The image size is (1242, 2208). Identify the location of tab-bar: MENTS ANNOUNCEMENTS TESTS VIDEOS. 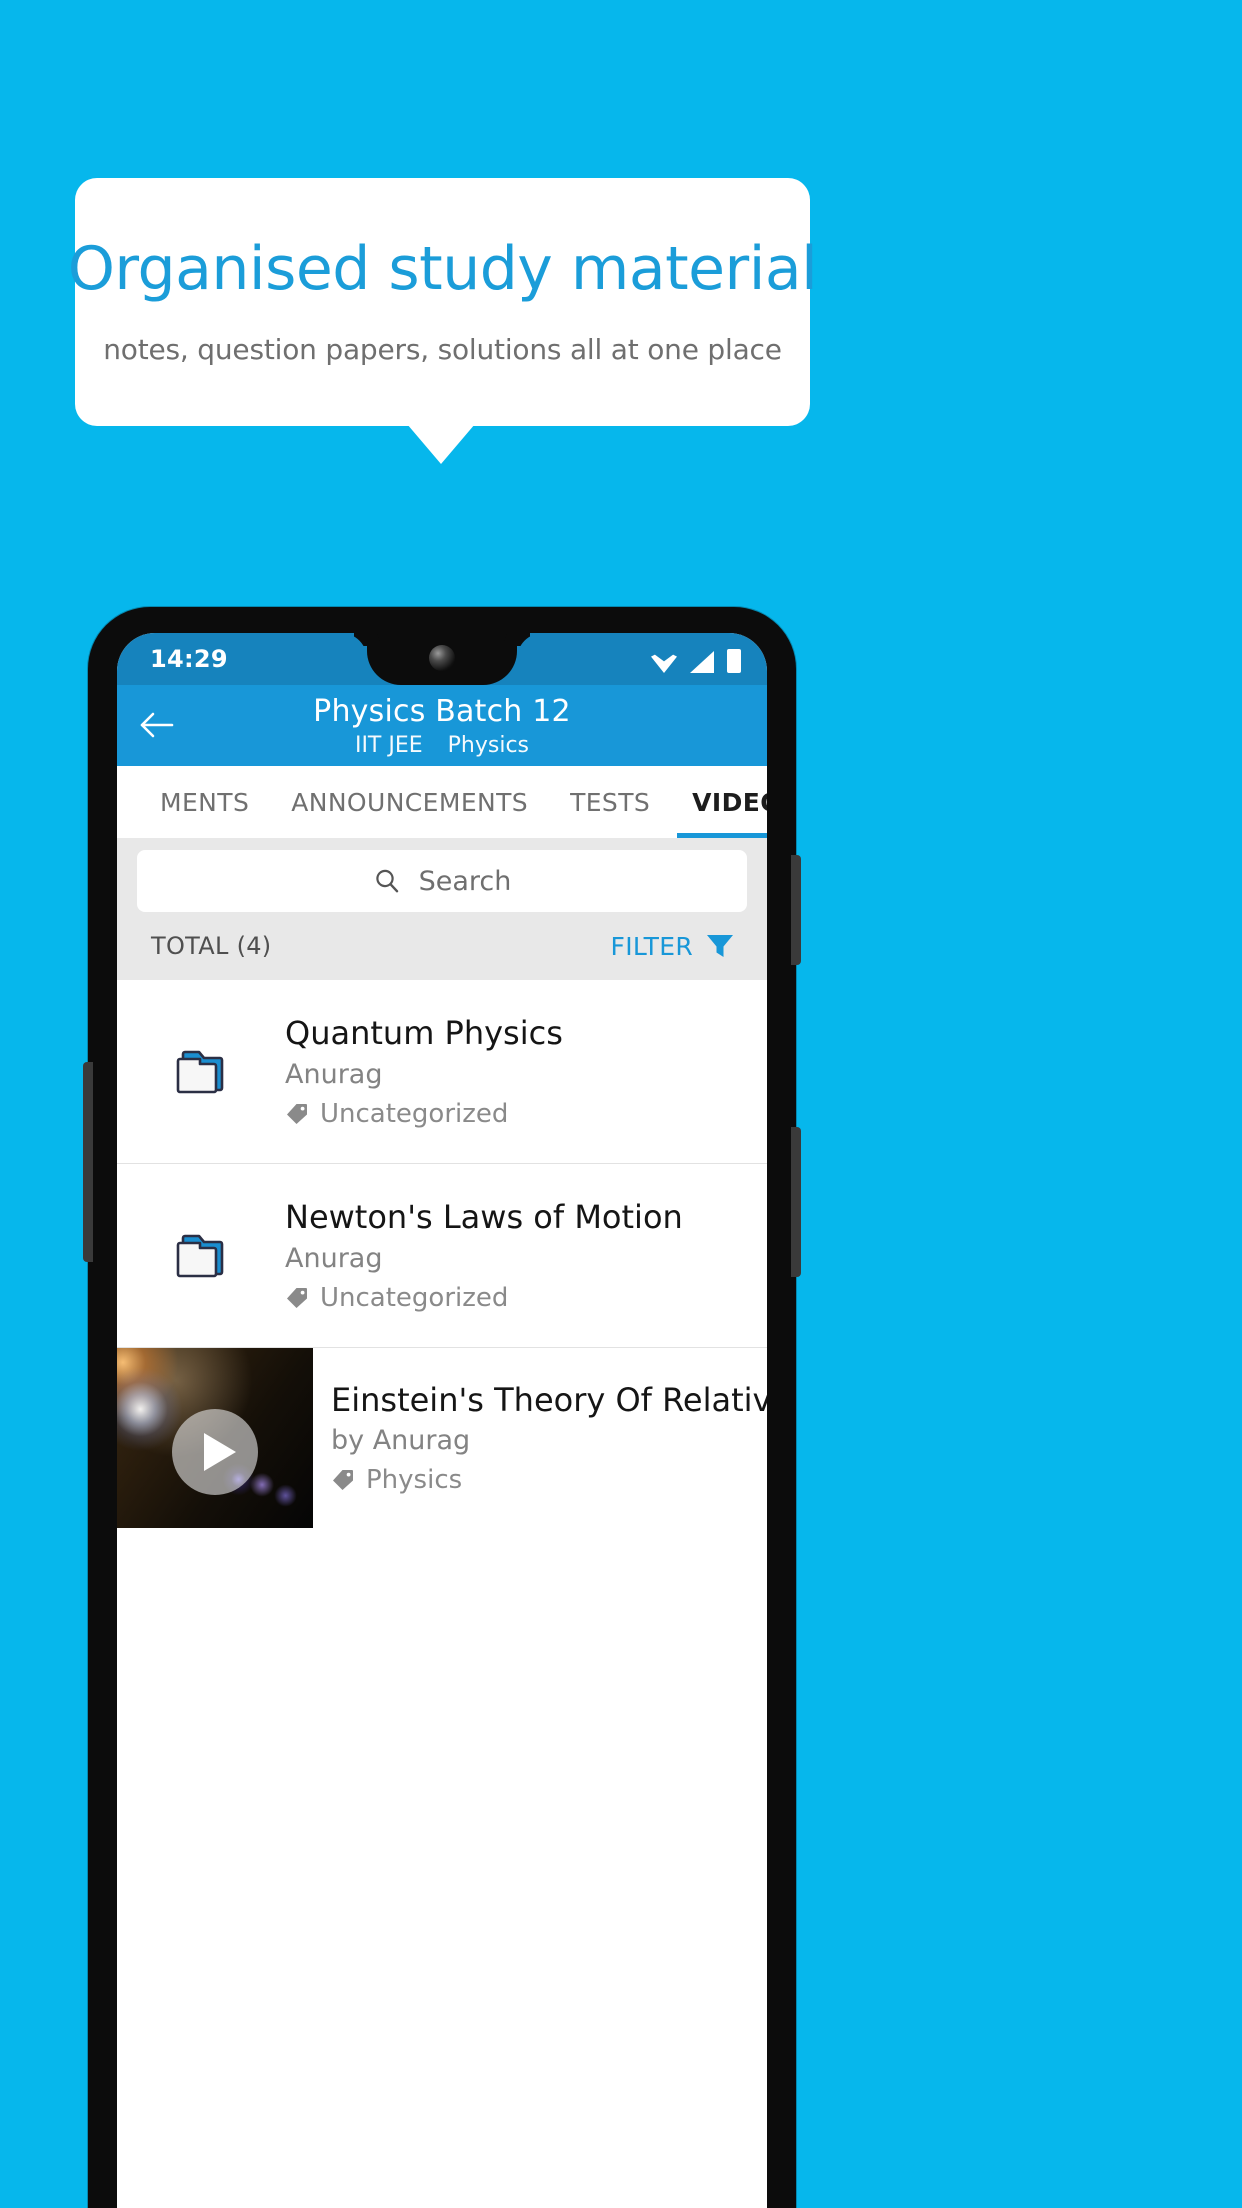
(442, 802).